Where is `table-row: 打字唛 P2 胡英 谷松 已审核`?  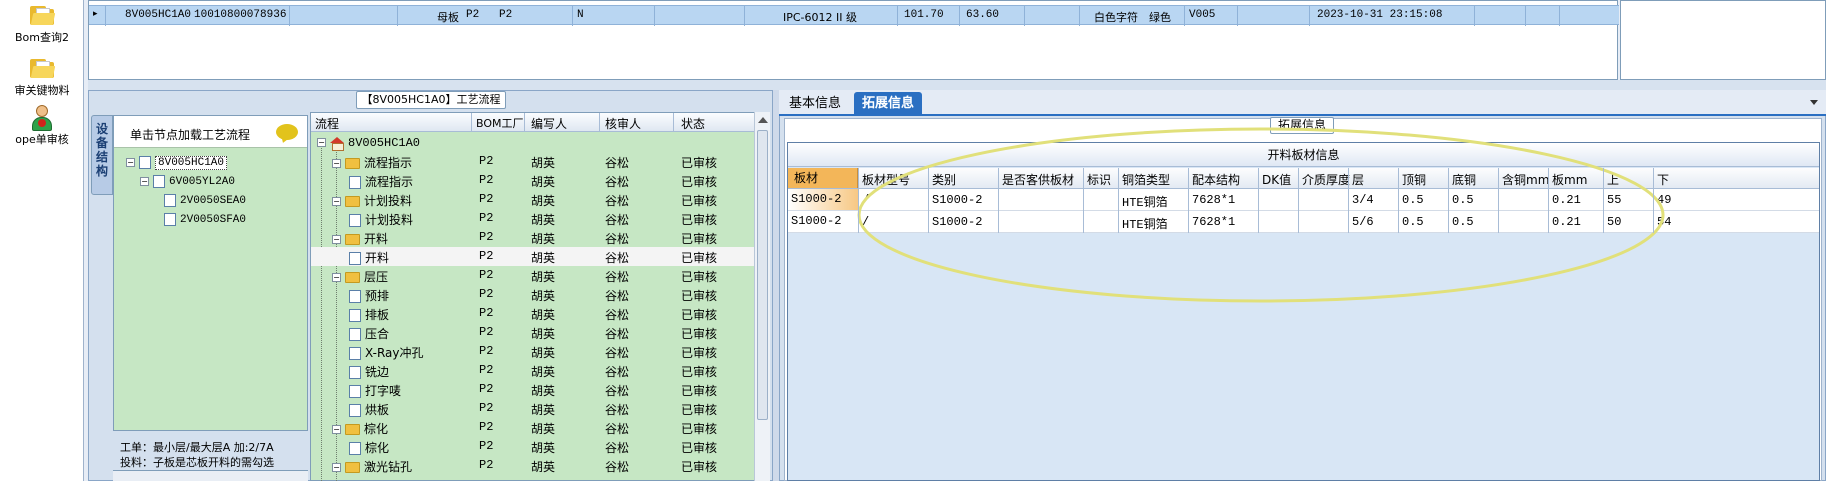
table-row: 打字唛 P2 胡英 谷松 已审核 is located at coordinates (533, 389).